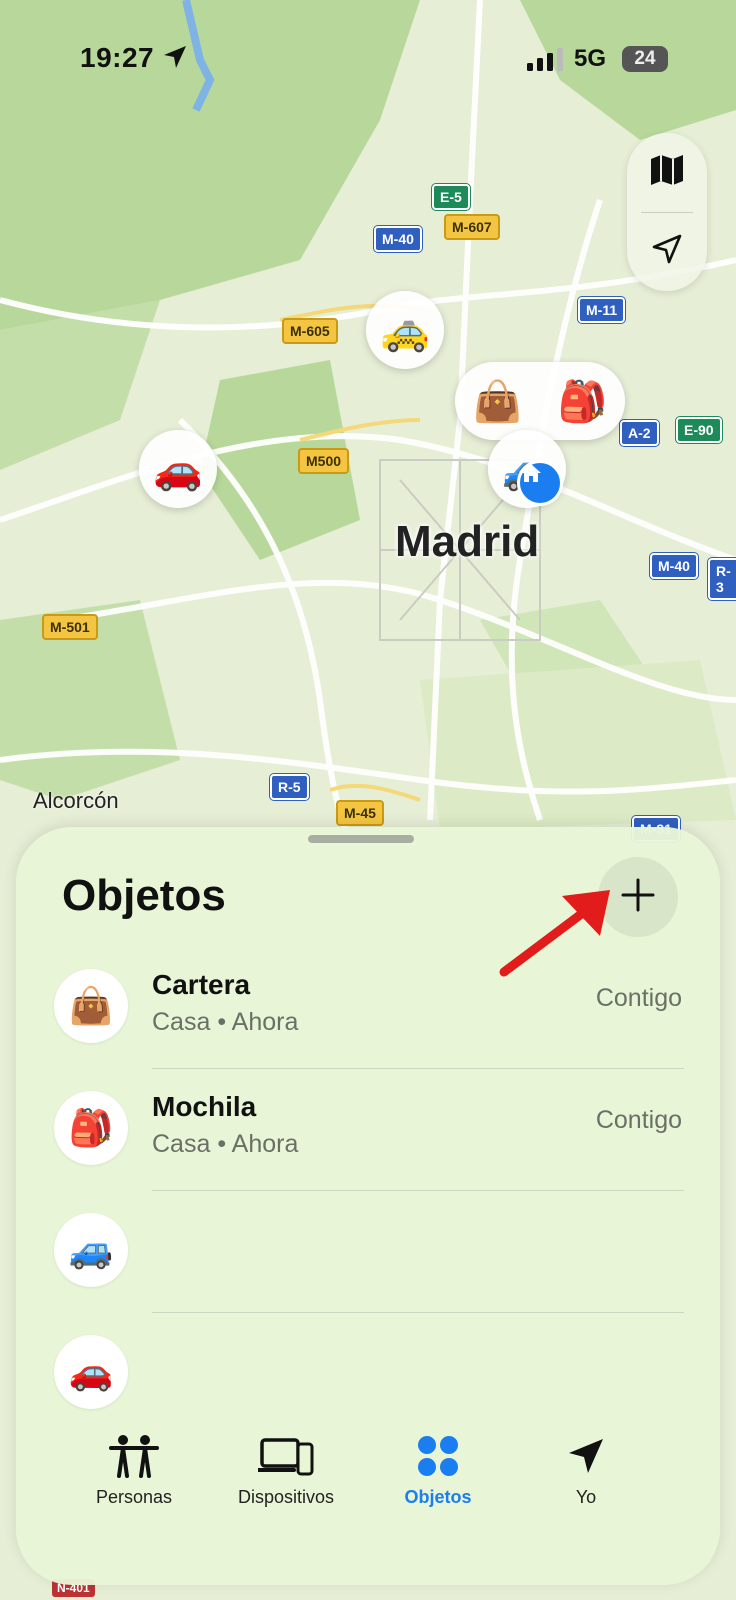  I want to click on map-style-button, so click(667, 172).